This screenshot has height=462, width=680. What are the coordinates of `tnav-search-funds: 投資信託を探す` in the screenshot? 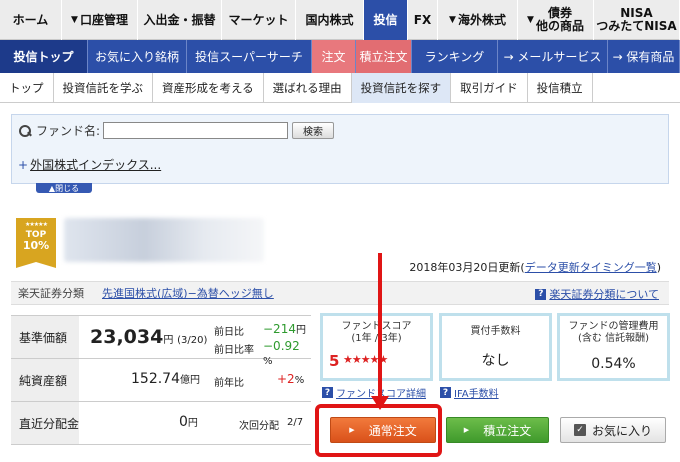 It's located at (401, 87).